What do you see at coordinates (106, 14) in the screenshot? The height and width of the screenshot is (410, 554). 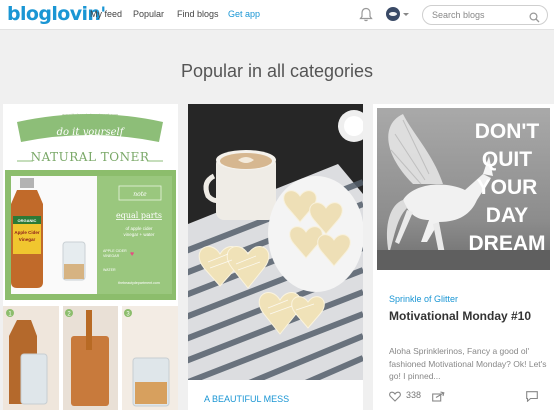 I see `nav-my-feed: My feed` at bounding box center [106, 14].